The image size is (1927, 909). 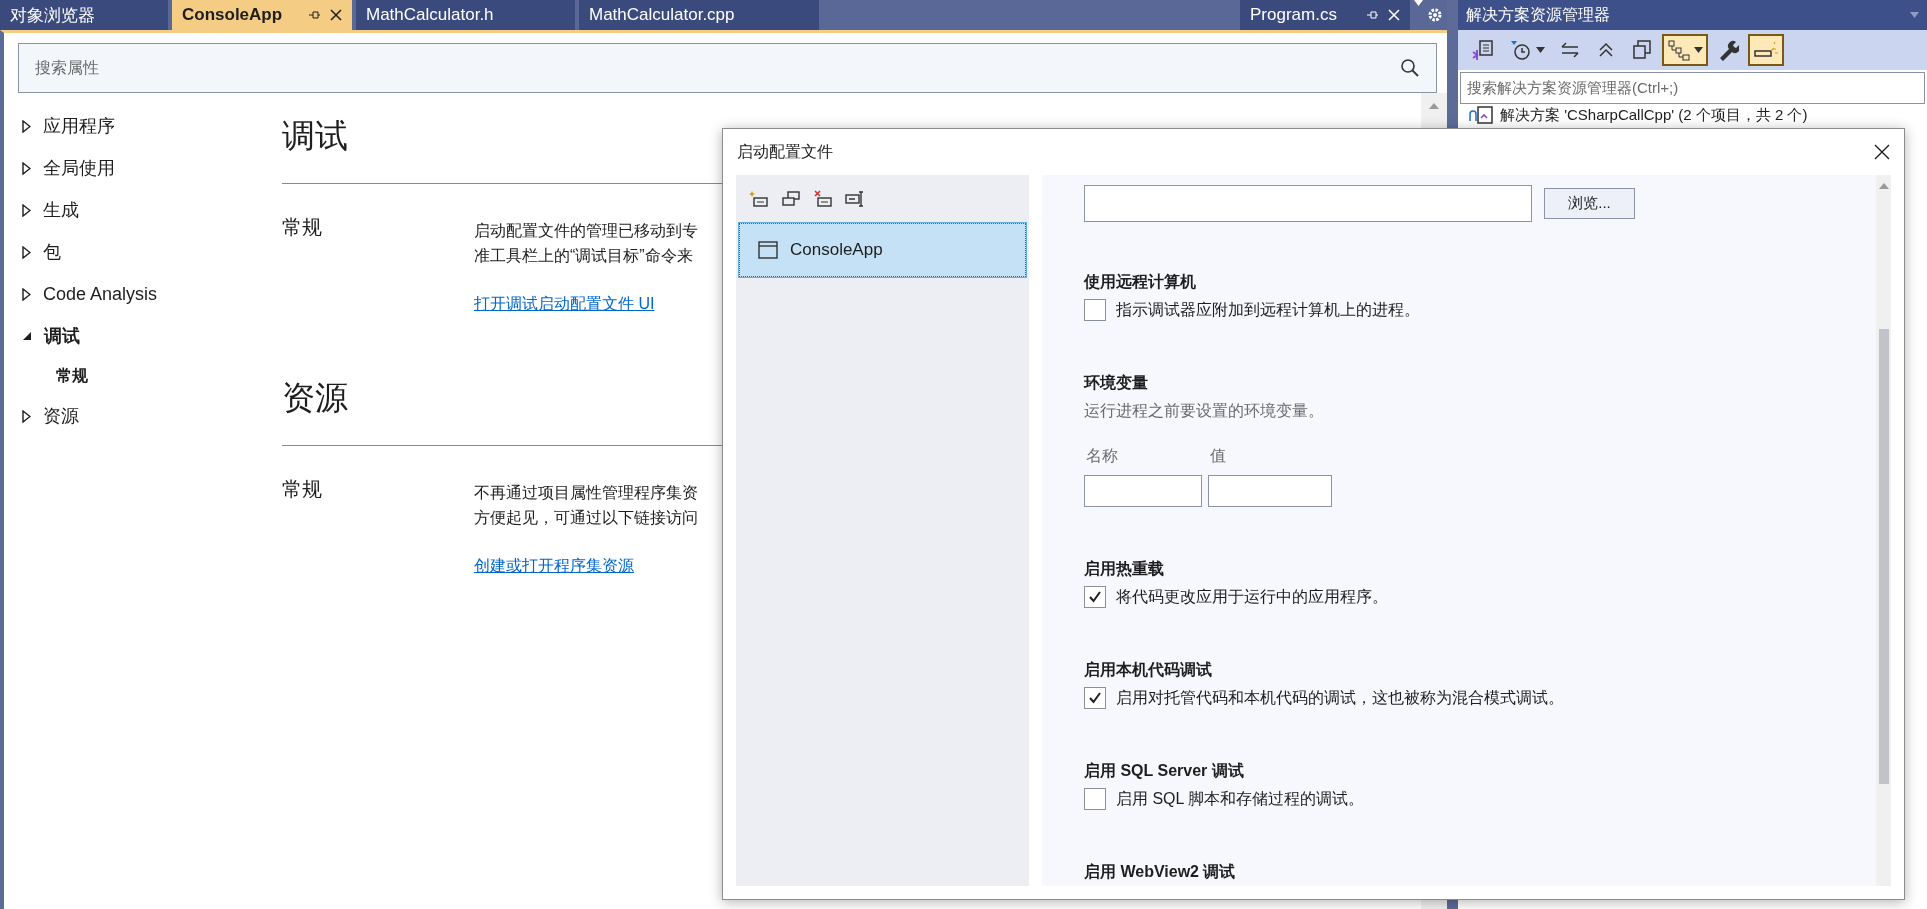 I want to click on window-icon, so click(x=768, y=250).